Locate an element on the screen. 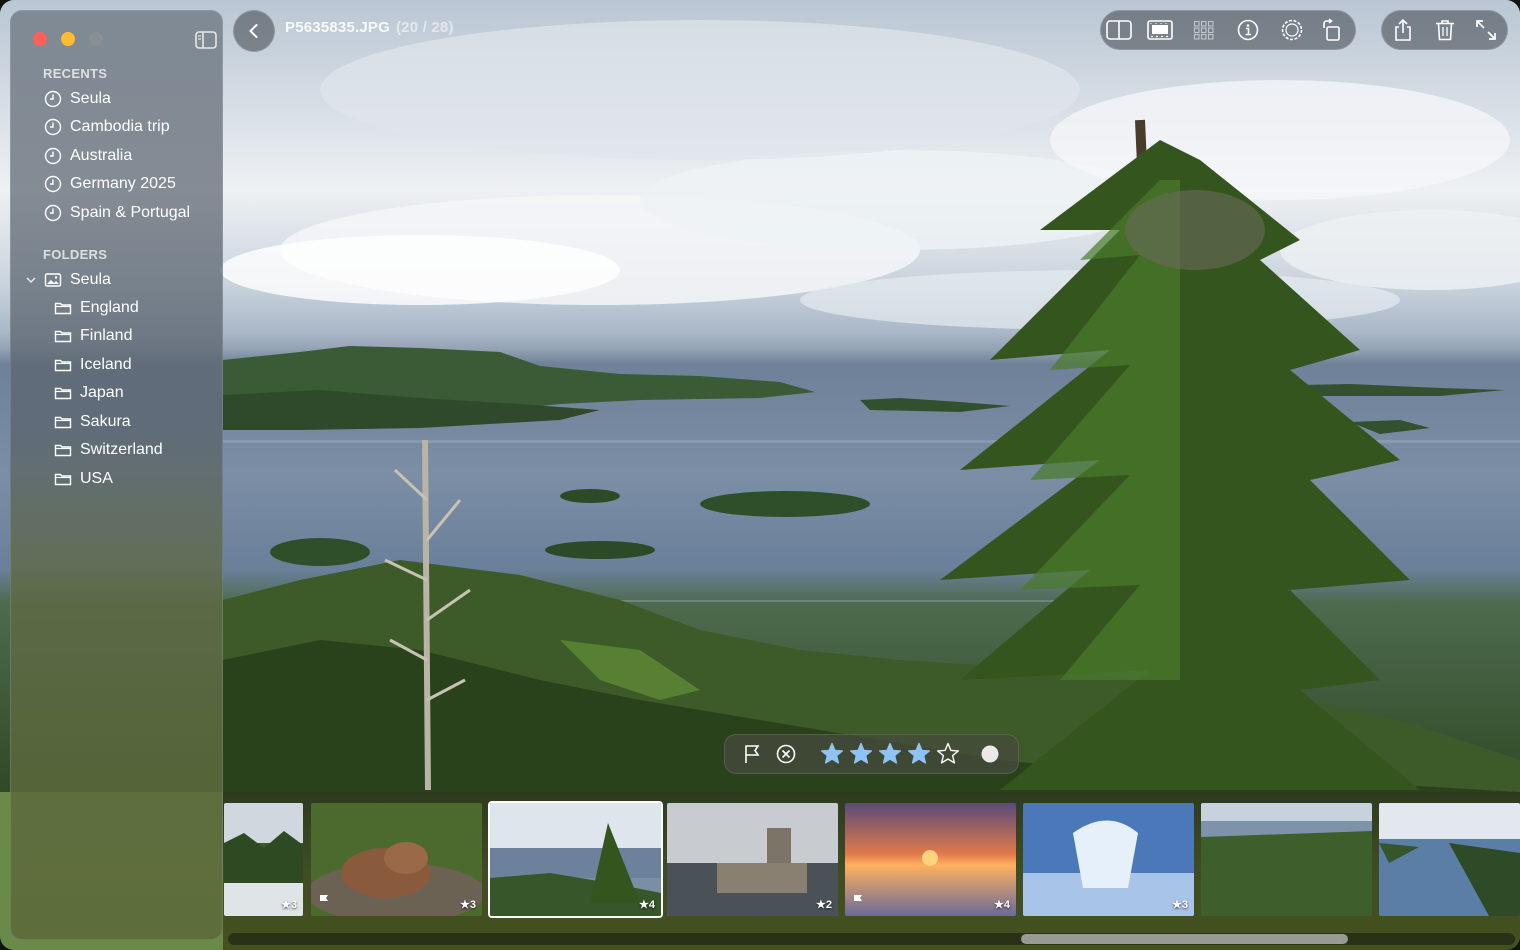 This screenshot has width=1520, height=950. folder-item-label: Sakura is located at coordinates (105, 421).